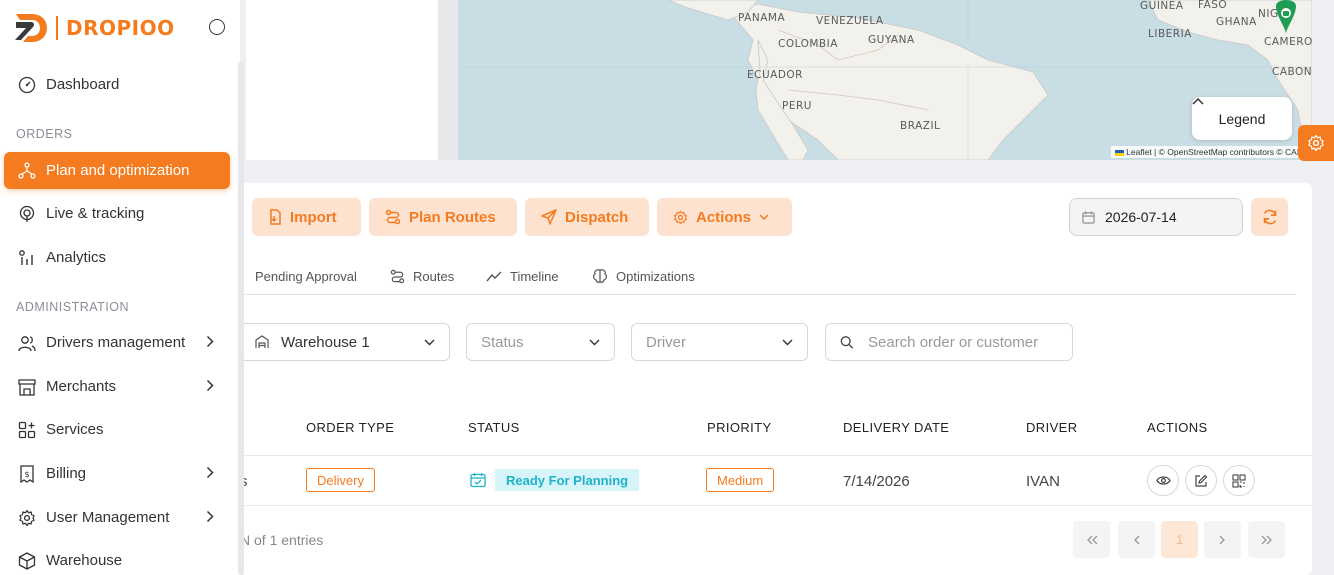 This screenshot has width=1334, height=575. What do you see at coordinates (1170, 34) in the screenshot?
I see `map-label: LIBERIA` at bounding box center [1170, 34].